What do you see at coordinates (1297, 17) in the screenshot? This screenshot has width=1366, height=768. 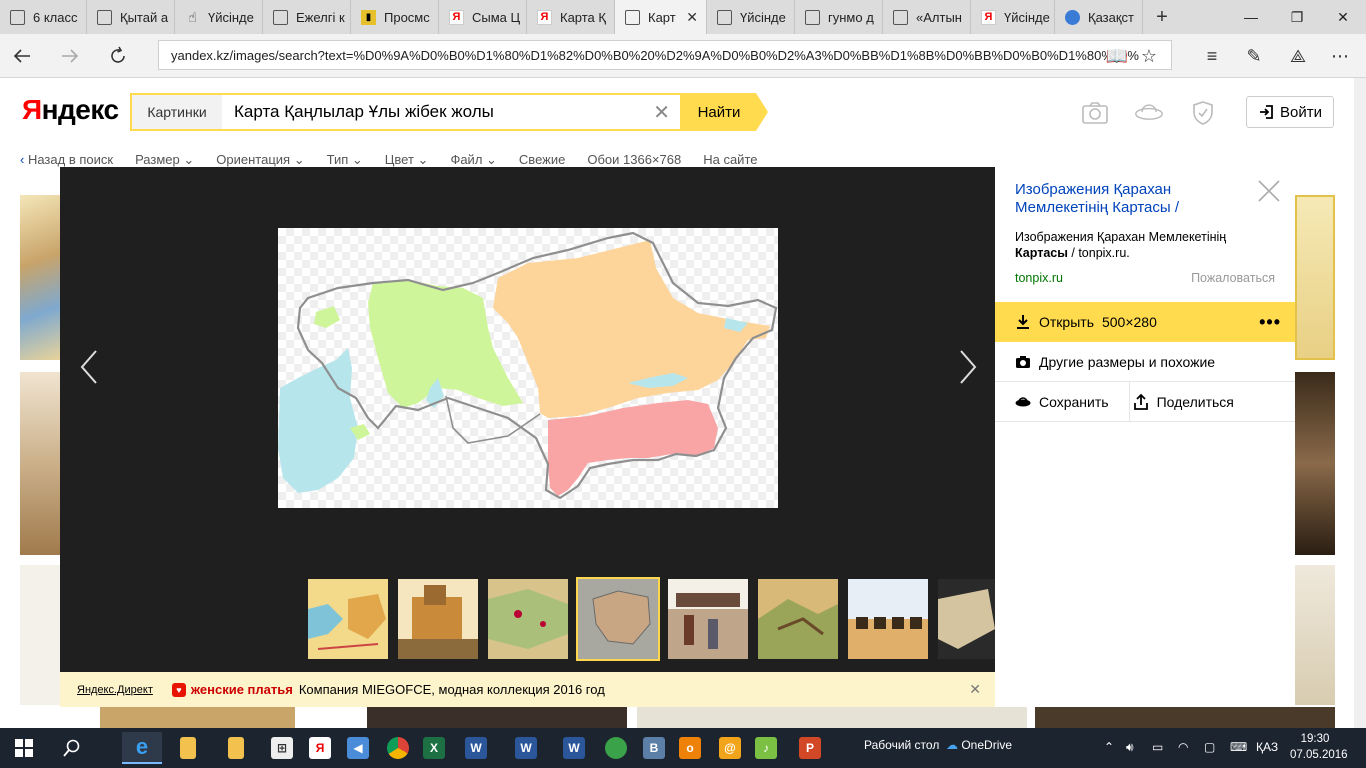 I see `restore-button: ❐` at bounding box center [1297, 17].